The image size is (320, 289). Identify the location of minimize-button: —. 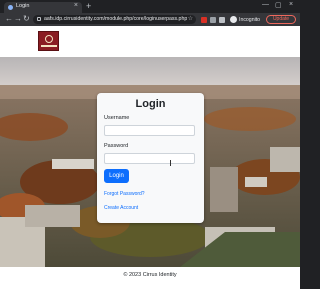
(265, 4).